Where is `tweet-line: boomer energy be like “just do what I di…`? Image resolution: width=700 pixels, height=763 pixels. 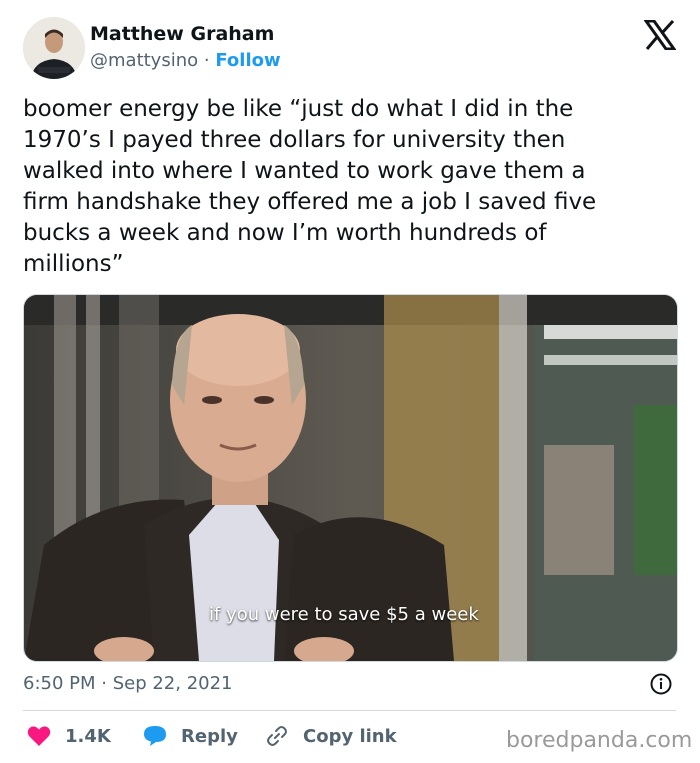 tweet-line: boomer energy be like “just do what I di… is located at coordinates (298, 109).